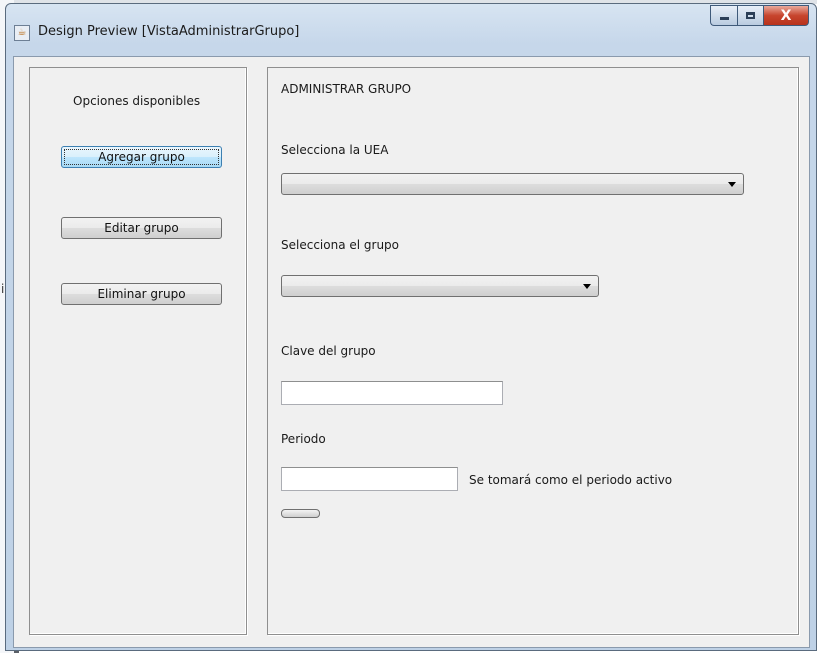 The image size is (817, 653). I want to click on period-hint: Se tomará como el periodo activo, so click(571, 480).